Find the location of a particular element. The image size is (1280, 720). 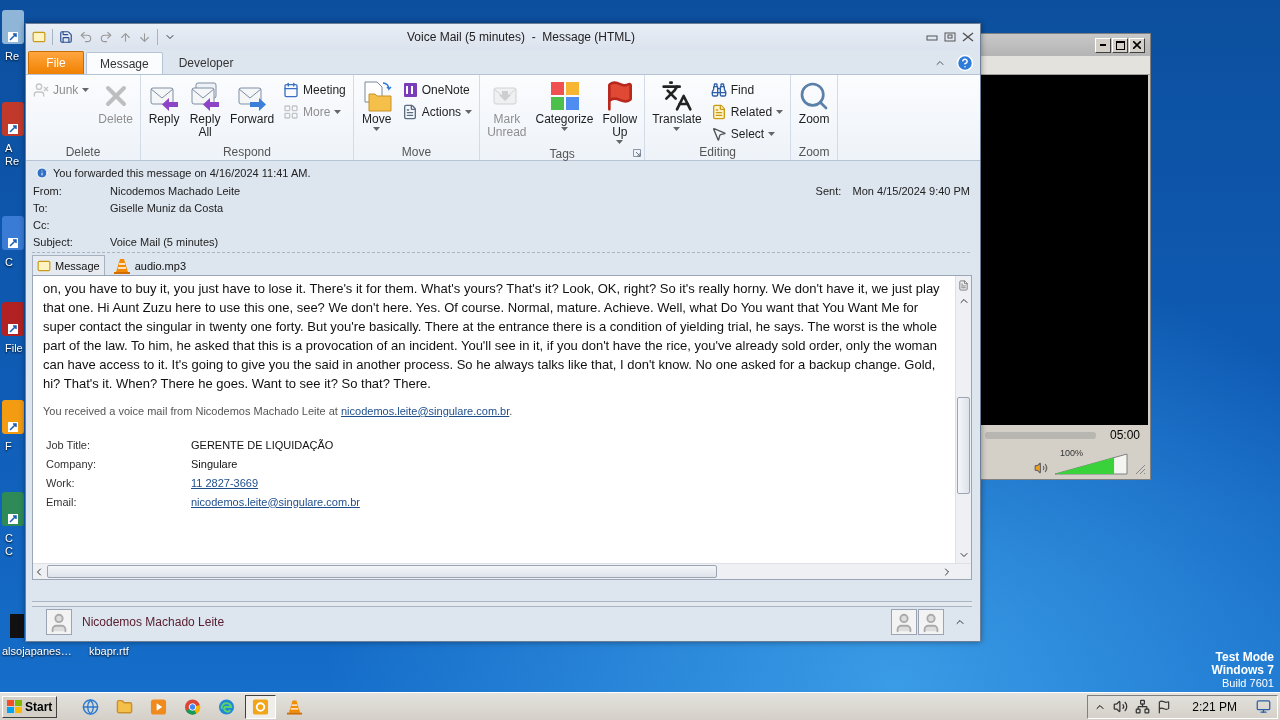

ribbon-button: Actions is located at coordinates (437, 111).